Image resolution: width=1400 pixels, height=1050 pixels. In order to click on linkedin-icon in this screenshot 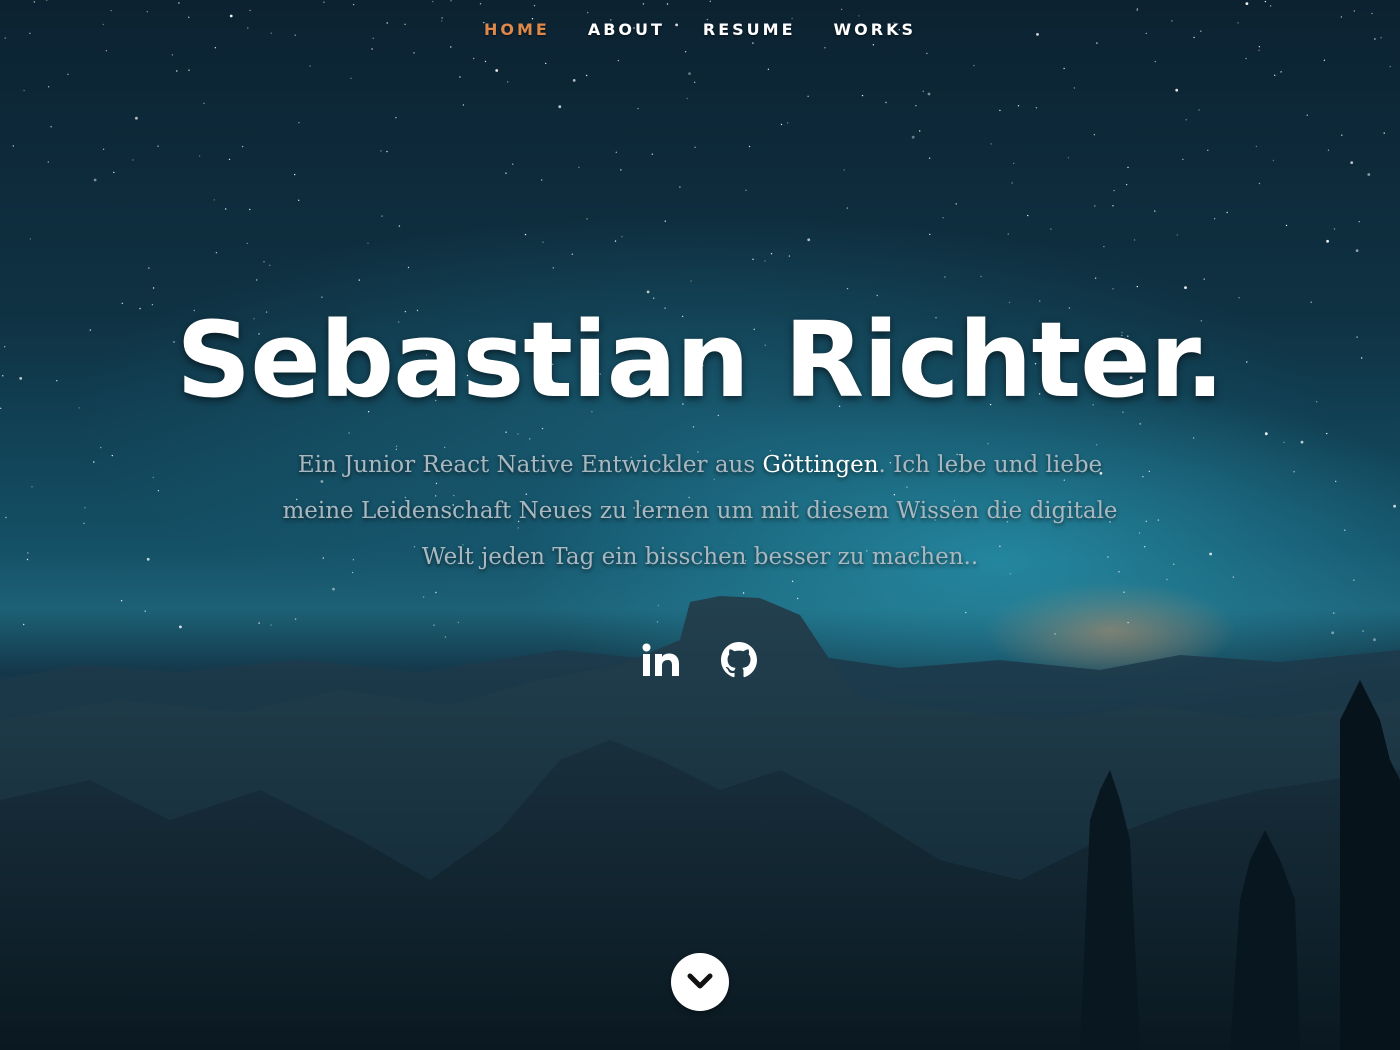, I will do `click(660, 659)`.